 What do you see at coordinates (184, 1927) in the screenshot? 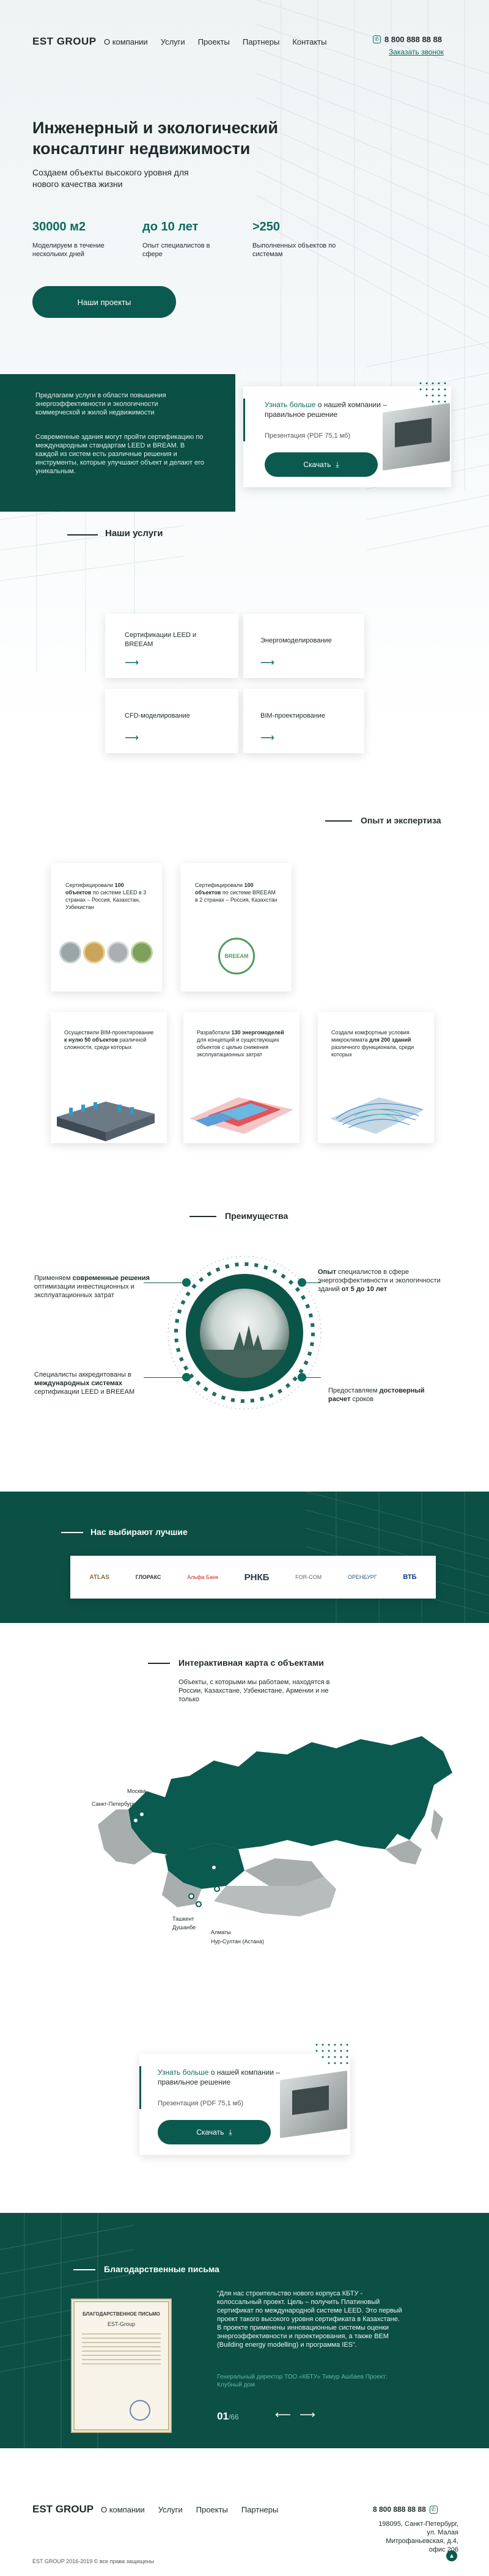
I see `map-city-label: Душанбе` at bounding box center [184, 1927].